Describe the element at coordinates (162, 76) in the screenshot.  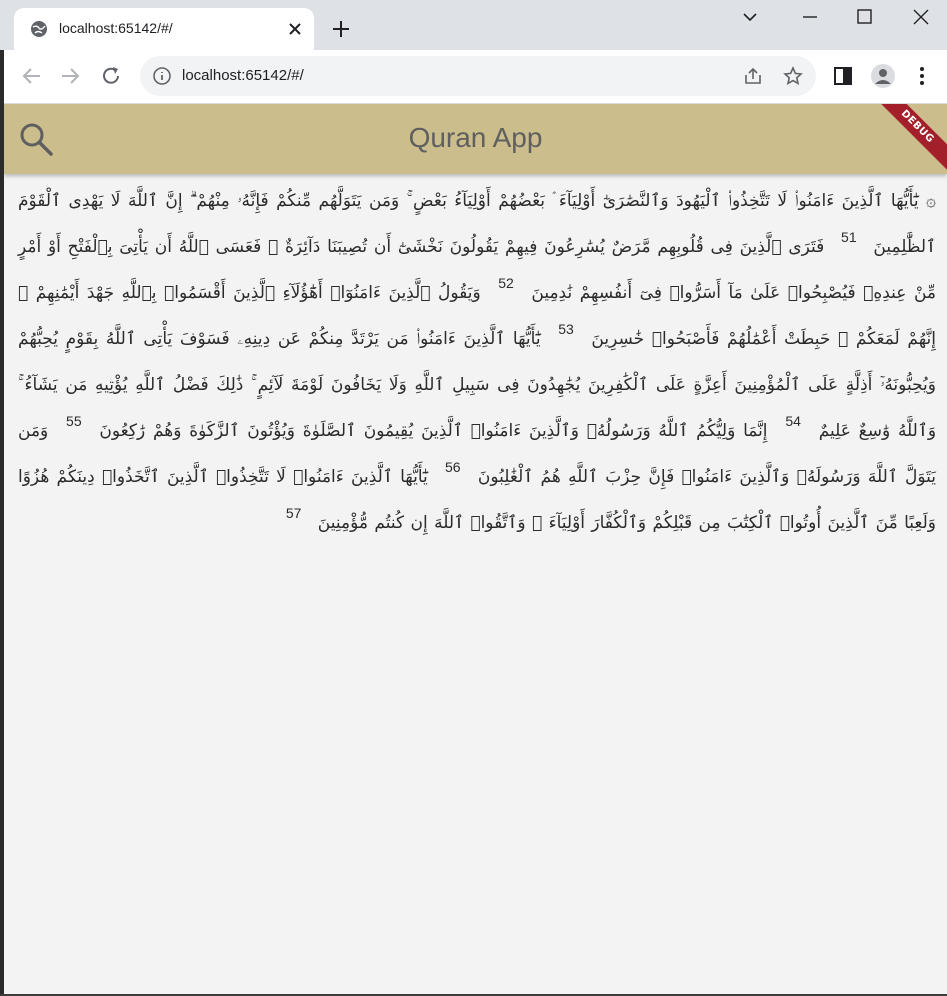
I see `site-info-icon` at that location.